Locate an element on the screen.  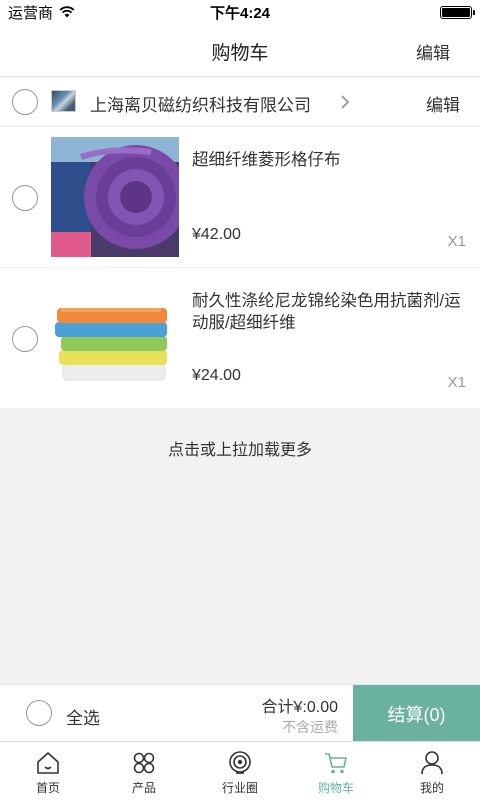
tab-products: 产品 is located at coordinates (144, 771).